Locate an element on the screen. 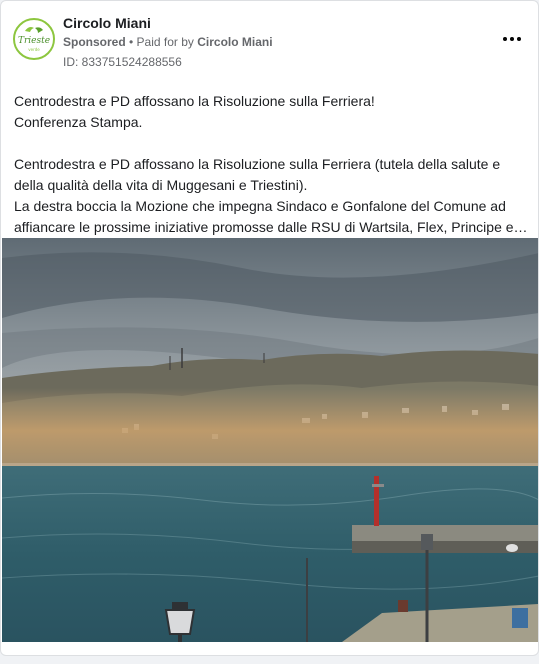 The width and height of the screenshot is (539, 664). trieste-verde-logo: Trieste verde is located at coordinates (34, 39).